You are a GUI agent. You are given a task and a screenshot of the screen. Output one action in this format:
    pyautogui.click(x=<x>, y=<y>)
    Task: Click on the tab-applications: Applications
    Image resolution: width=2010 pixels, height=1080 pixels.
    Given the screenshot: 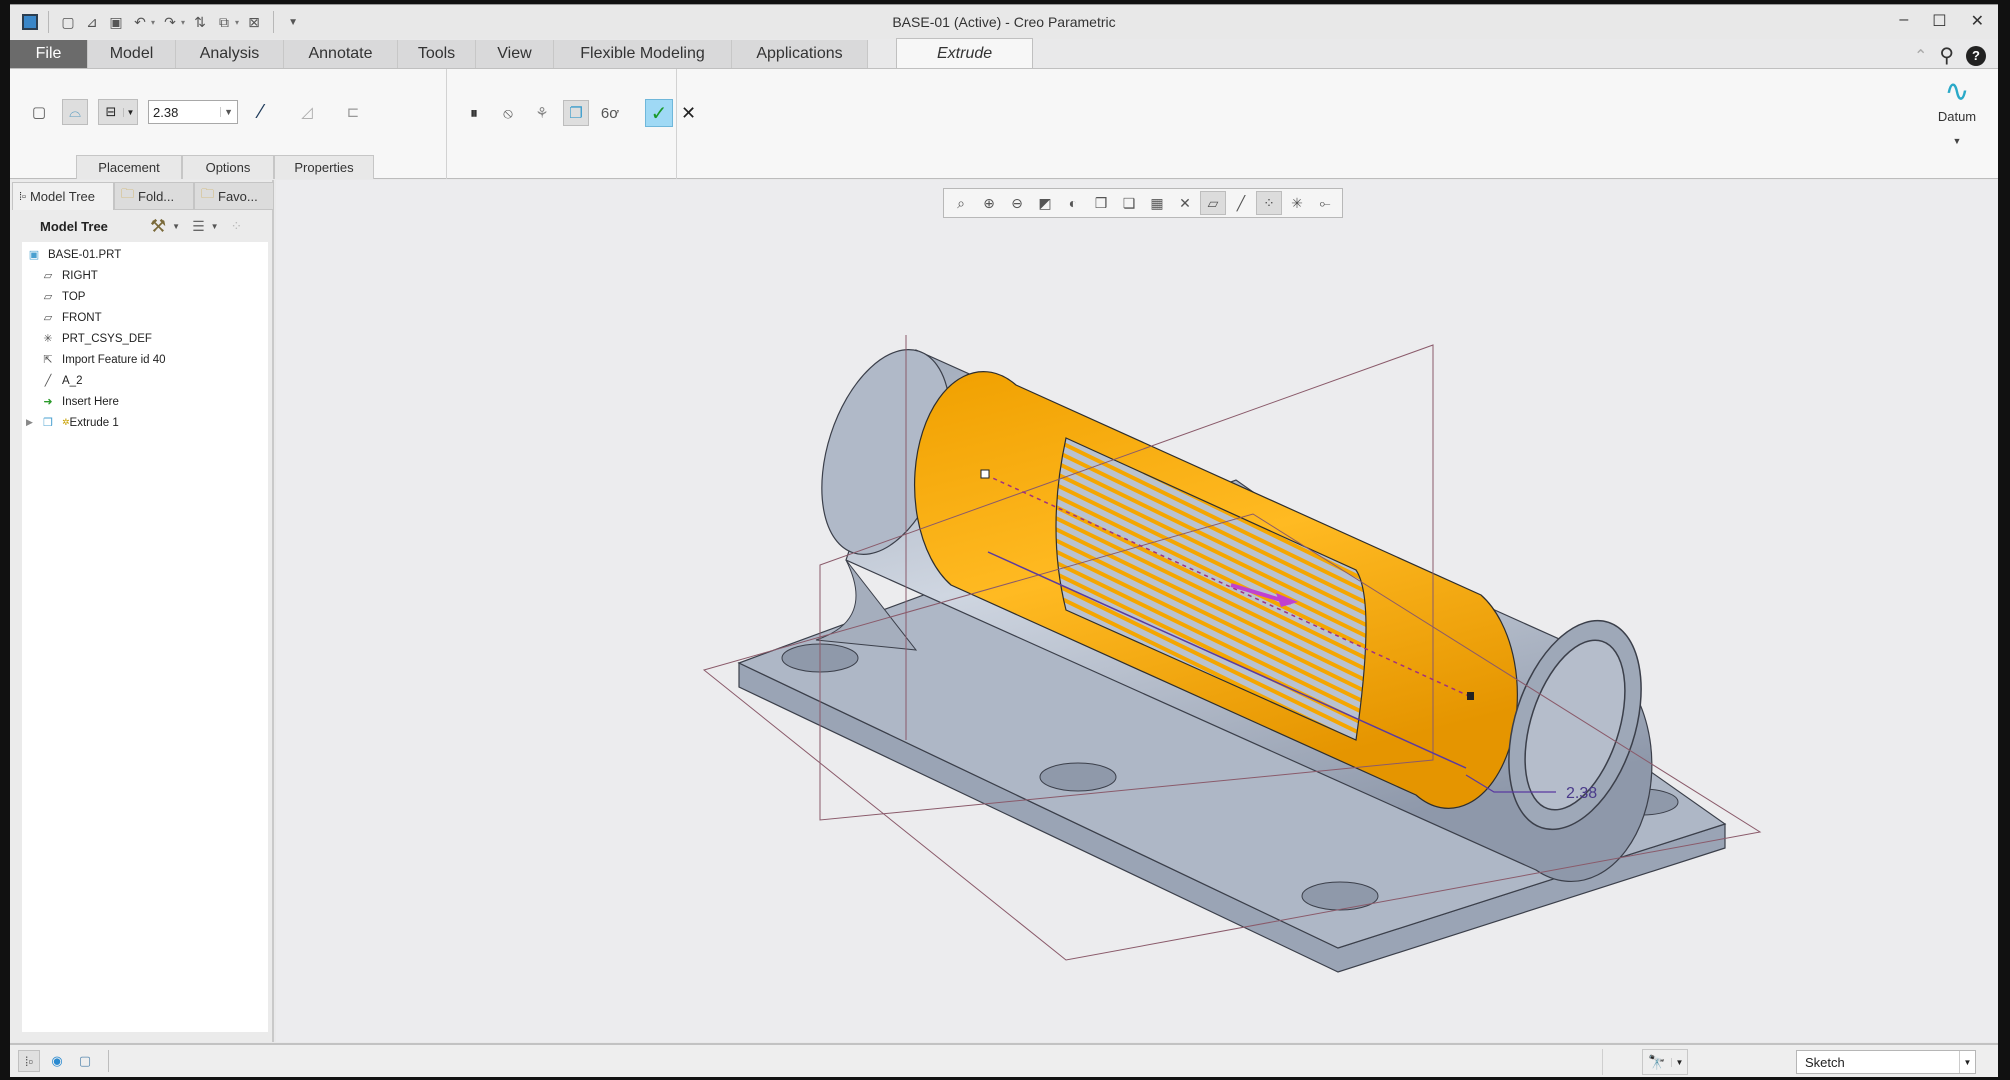 What is the action you would take?
    pyautogui.click(x=800, y=54)
    